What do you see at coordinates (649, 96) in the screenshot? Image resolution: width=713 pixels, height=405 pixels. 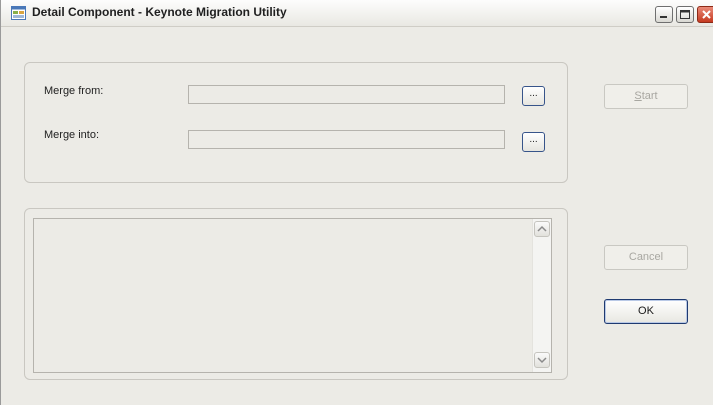 I see `start-button-label: tart` at bounding box center [649, 96].